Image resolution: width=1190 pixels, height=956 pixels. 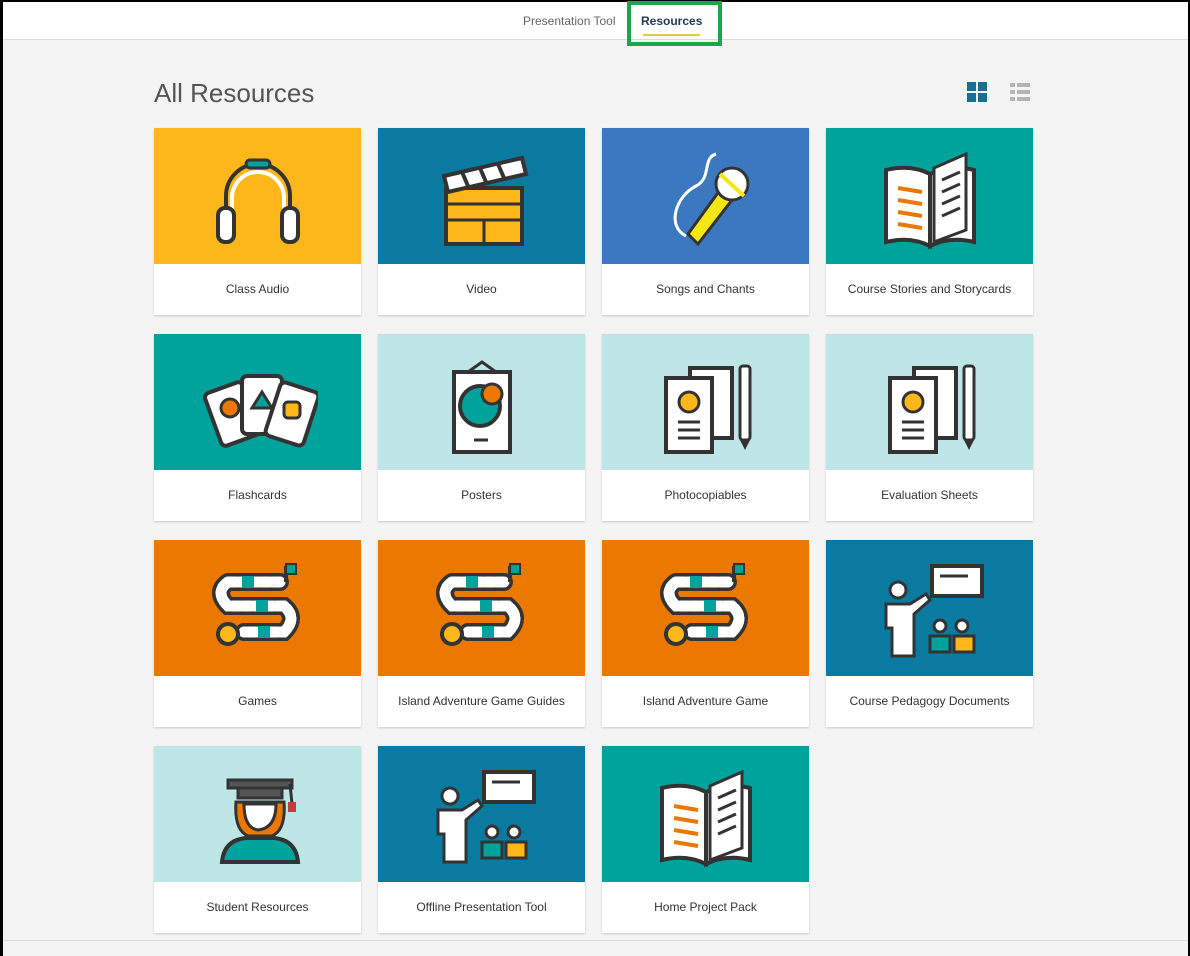 I want to click on list-view-icon, so click(x=1020, y=92).